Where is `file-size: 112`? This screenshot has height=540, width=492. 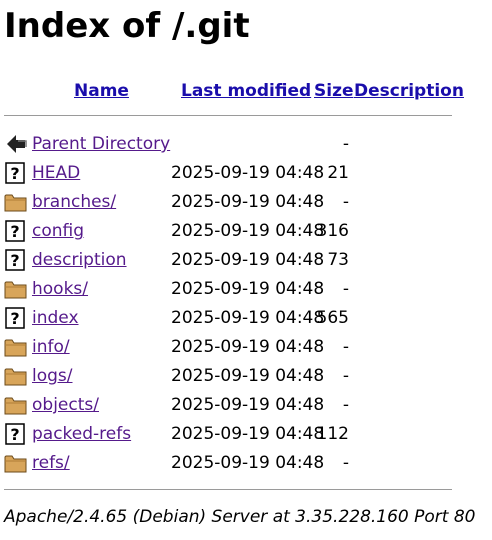 file-size: 112 is located at coordinates (332, 434).